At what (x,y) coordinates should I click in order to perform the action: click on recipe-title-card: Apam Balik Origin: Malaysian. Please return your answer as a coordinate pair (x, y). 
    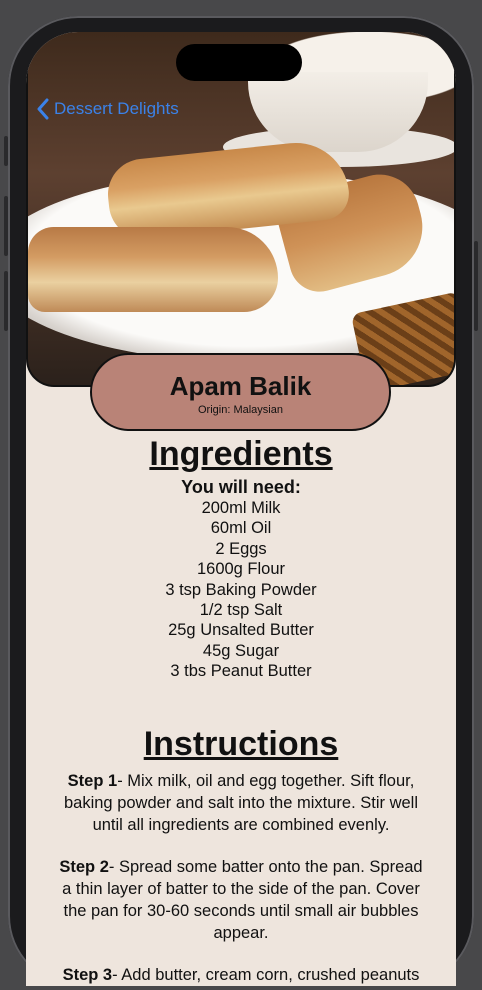
    Looking at the image, I should click on (240, 392).